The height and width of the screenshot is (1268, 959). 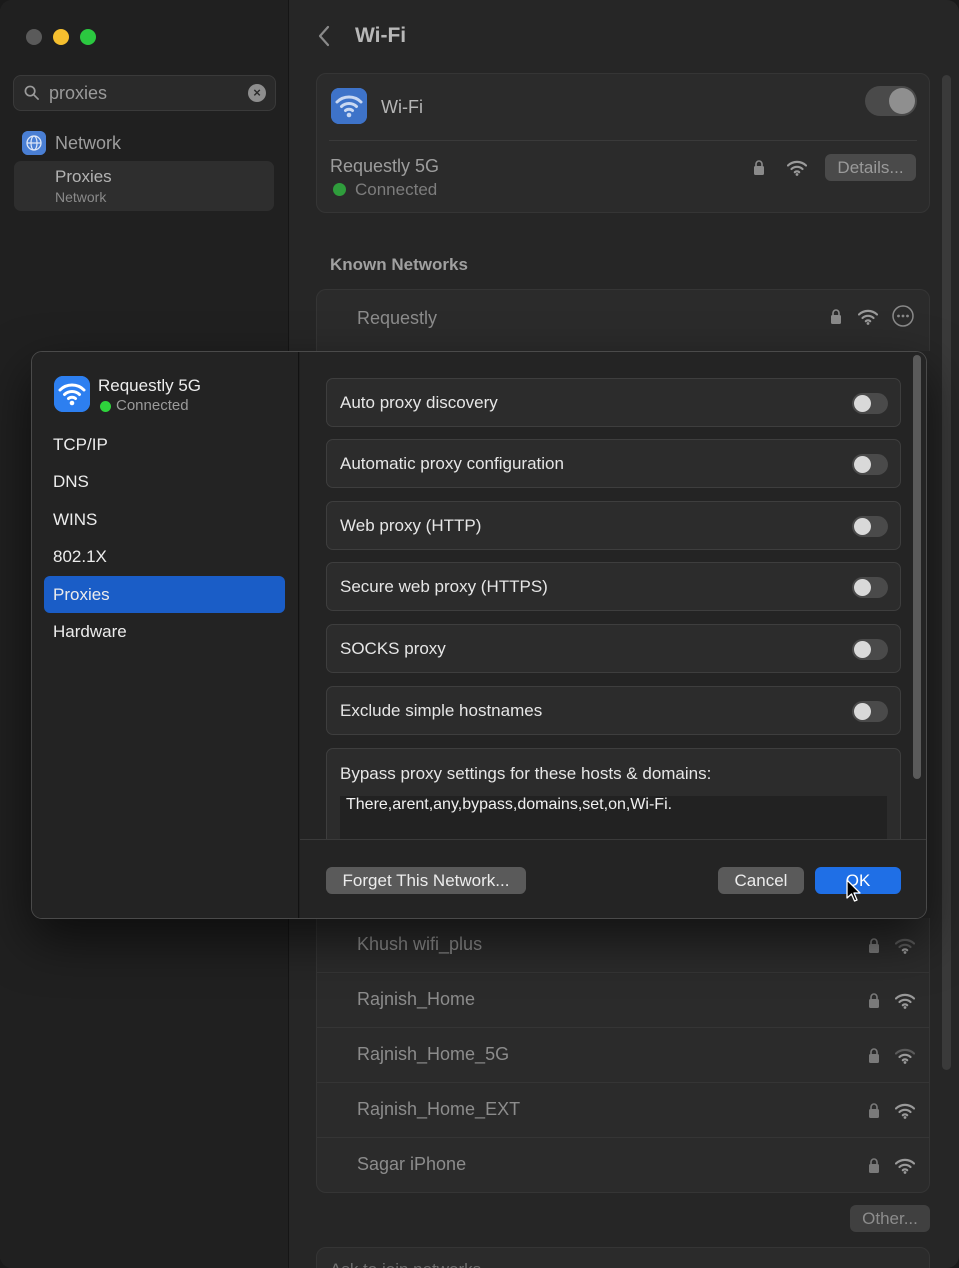 I want to click on socks-proxy-toggle, so click(x=870, y=649).